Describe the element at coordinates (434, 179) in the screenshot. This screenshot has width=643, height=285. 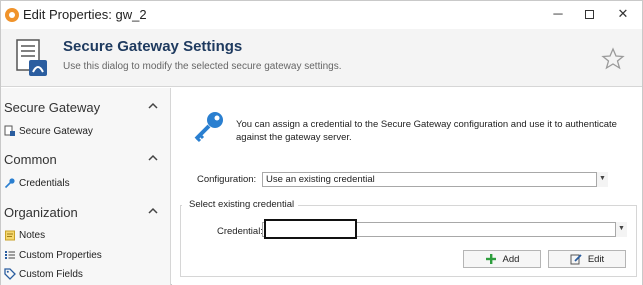
I see `configuration-select: Use an existing credential` at that location.